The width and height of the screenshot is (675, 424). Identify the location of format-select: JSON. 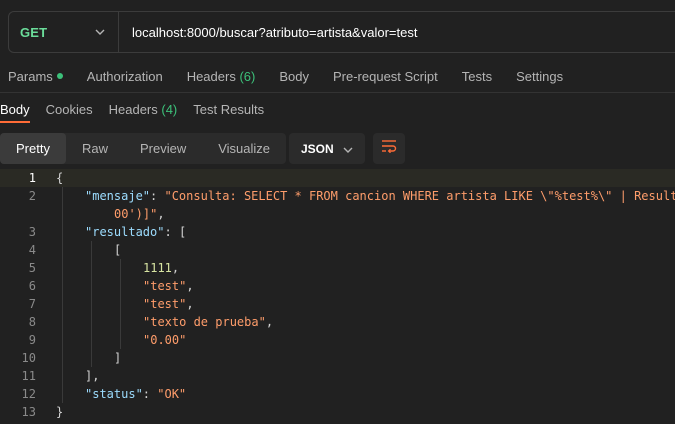
(327, 148).